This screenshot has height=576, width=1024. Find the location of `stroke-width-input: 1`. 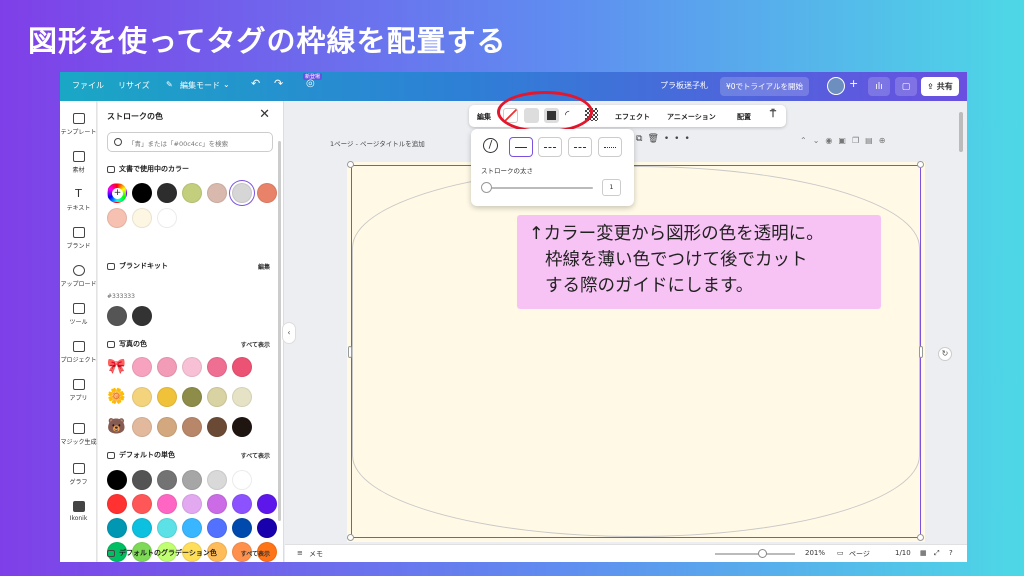

stroke-width-input: 1 is located at coordinates (611, 187).